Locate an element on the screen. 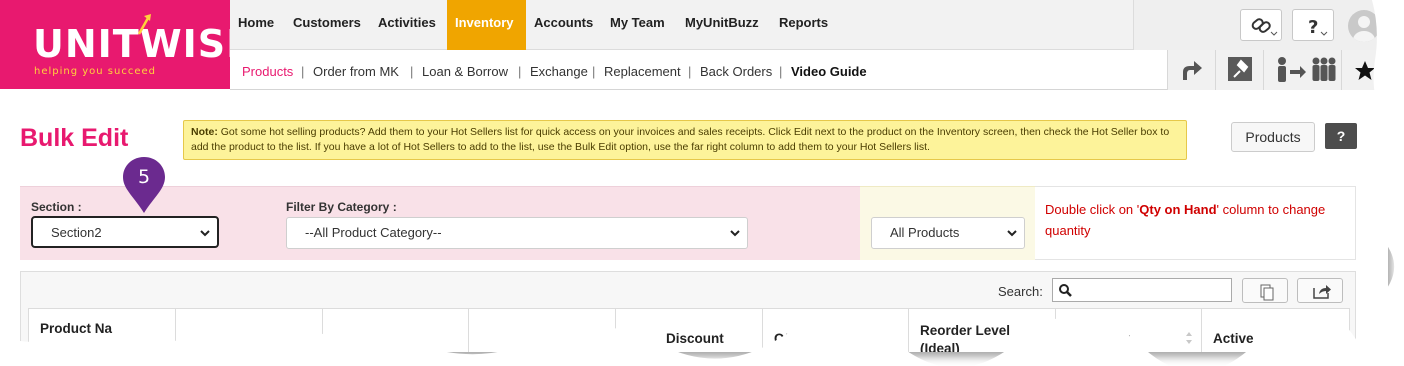  products-filter-panel: All Products is located at coordinates (947, 223).